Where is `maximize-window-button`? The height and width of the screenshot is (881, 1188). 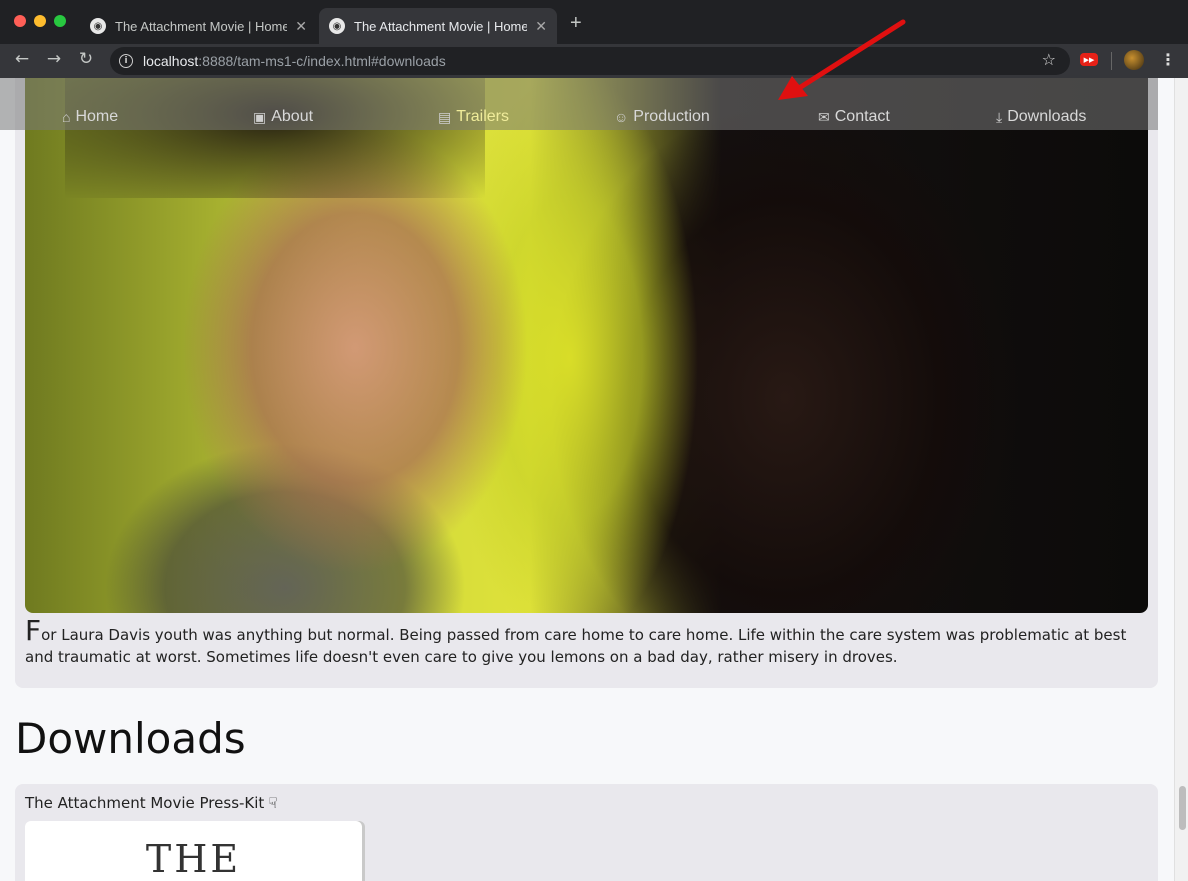 maximize-window-button is located at coordinates (60, 21).